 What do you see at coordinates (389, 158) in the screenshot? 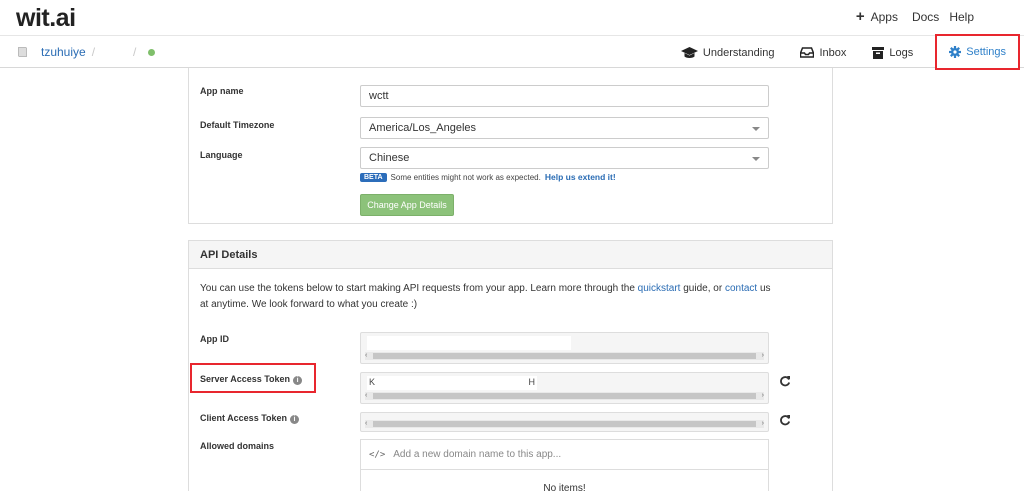
I see `language-value: Chinese` at bounding box center [389, 158].